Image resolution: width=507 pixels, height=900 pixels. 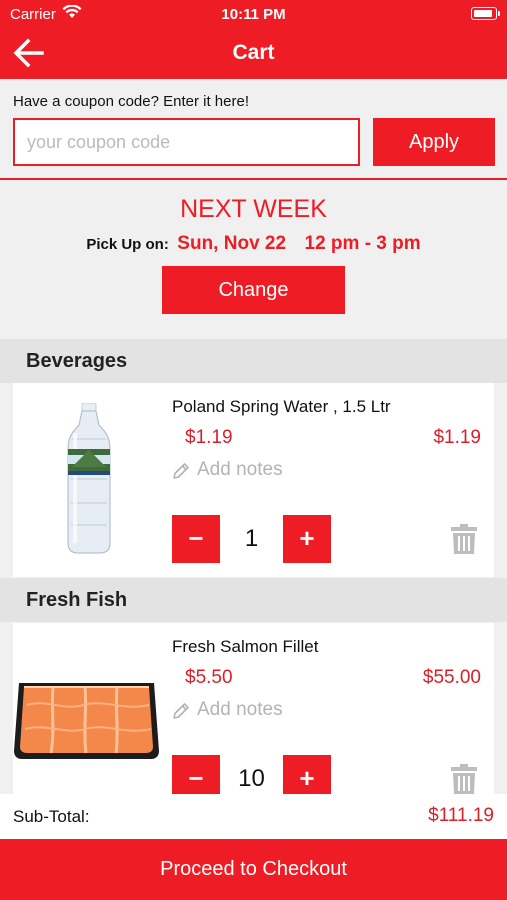 I want to click on nav-bar: Cart, so click(x=253, y=53).